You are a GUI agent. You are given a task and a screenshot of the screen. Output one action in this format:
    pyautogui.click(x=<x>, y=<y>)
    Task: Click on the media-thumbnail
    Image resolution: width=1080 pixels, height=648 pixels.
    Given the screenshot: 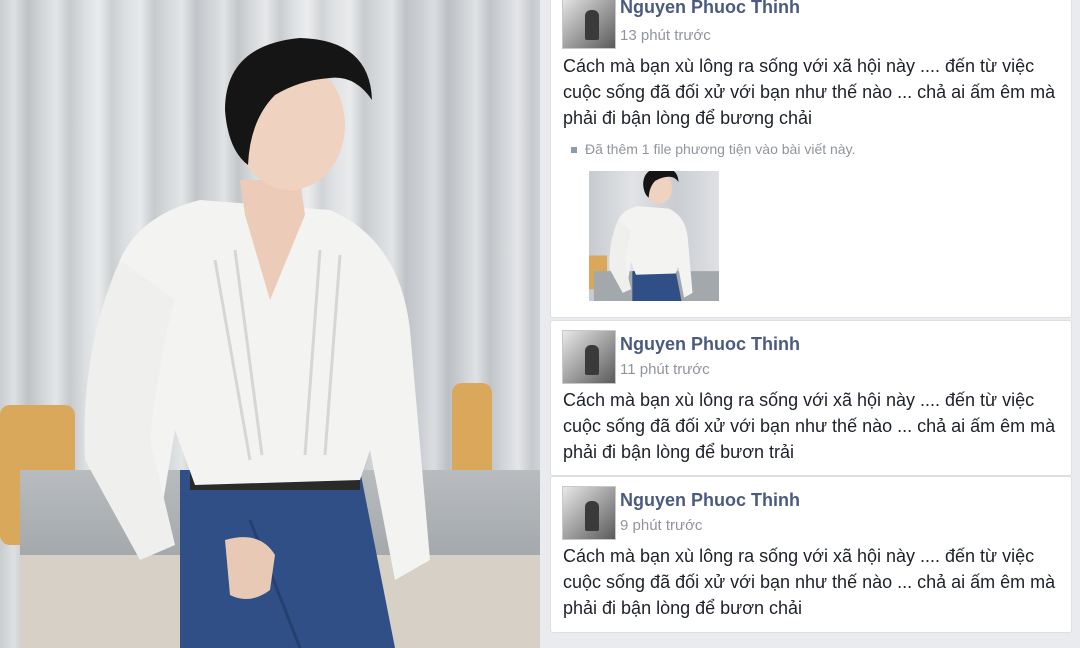 What is the action you would take?
    pyautogui.click(x=654, y=236)
    